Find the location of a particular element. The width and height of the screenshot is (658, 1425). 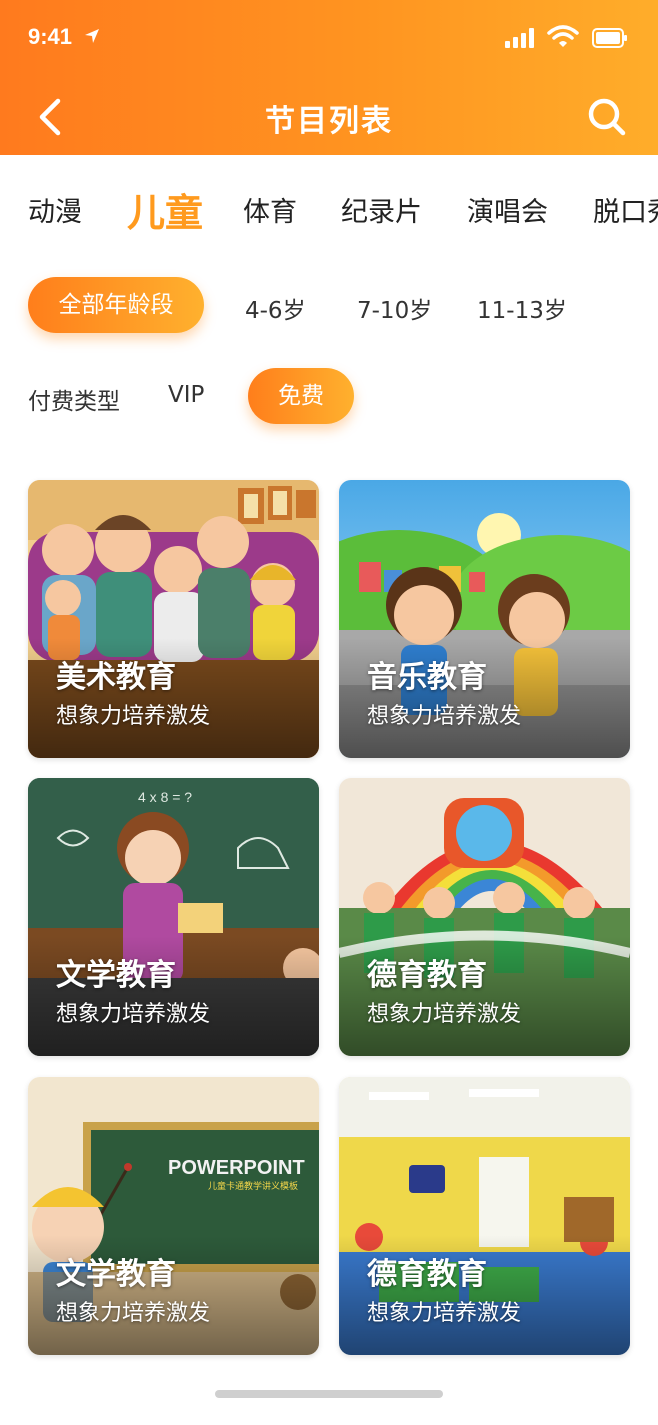

age-chip-7-10: 7-10岁 is located at coordinates (394, 308).